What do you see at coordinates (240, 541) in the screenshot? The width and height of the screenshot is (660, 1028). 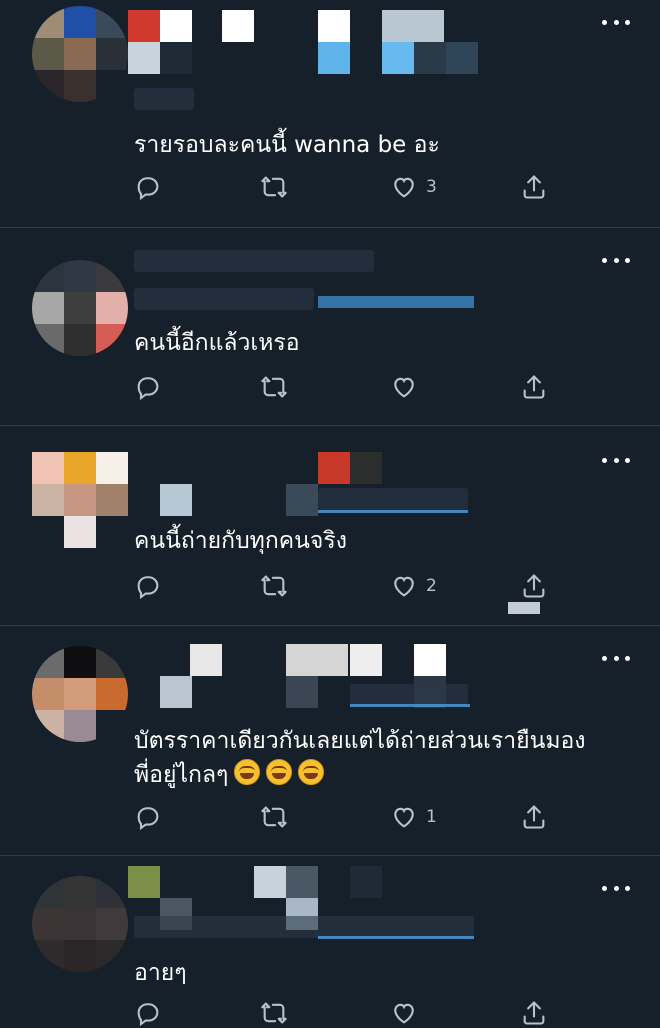 I see `tweet-text: คนนี้ถ่ายกับทุกคนจริง` at bounding box center [240, 541].